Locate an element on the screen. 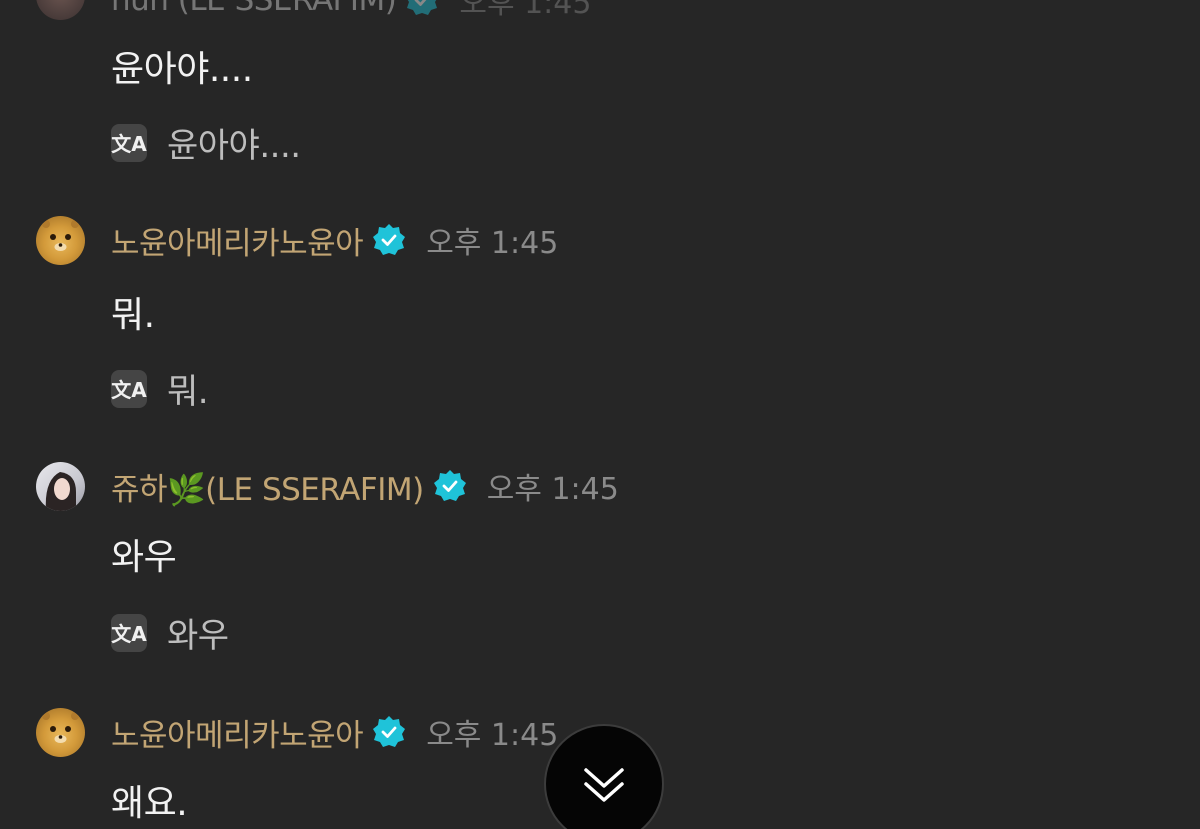 The image size is (1200, 829). message-text: 와우 is located at coordinates (144, 557).